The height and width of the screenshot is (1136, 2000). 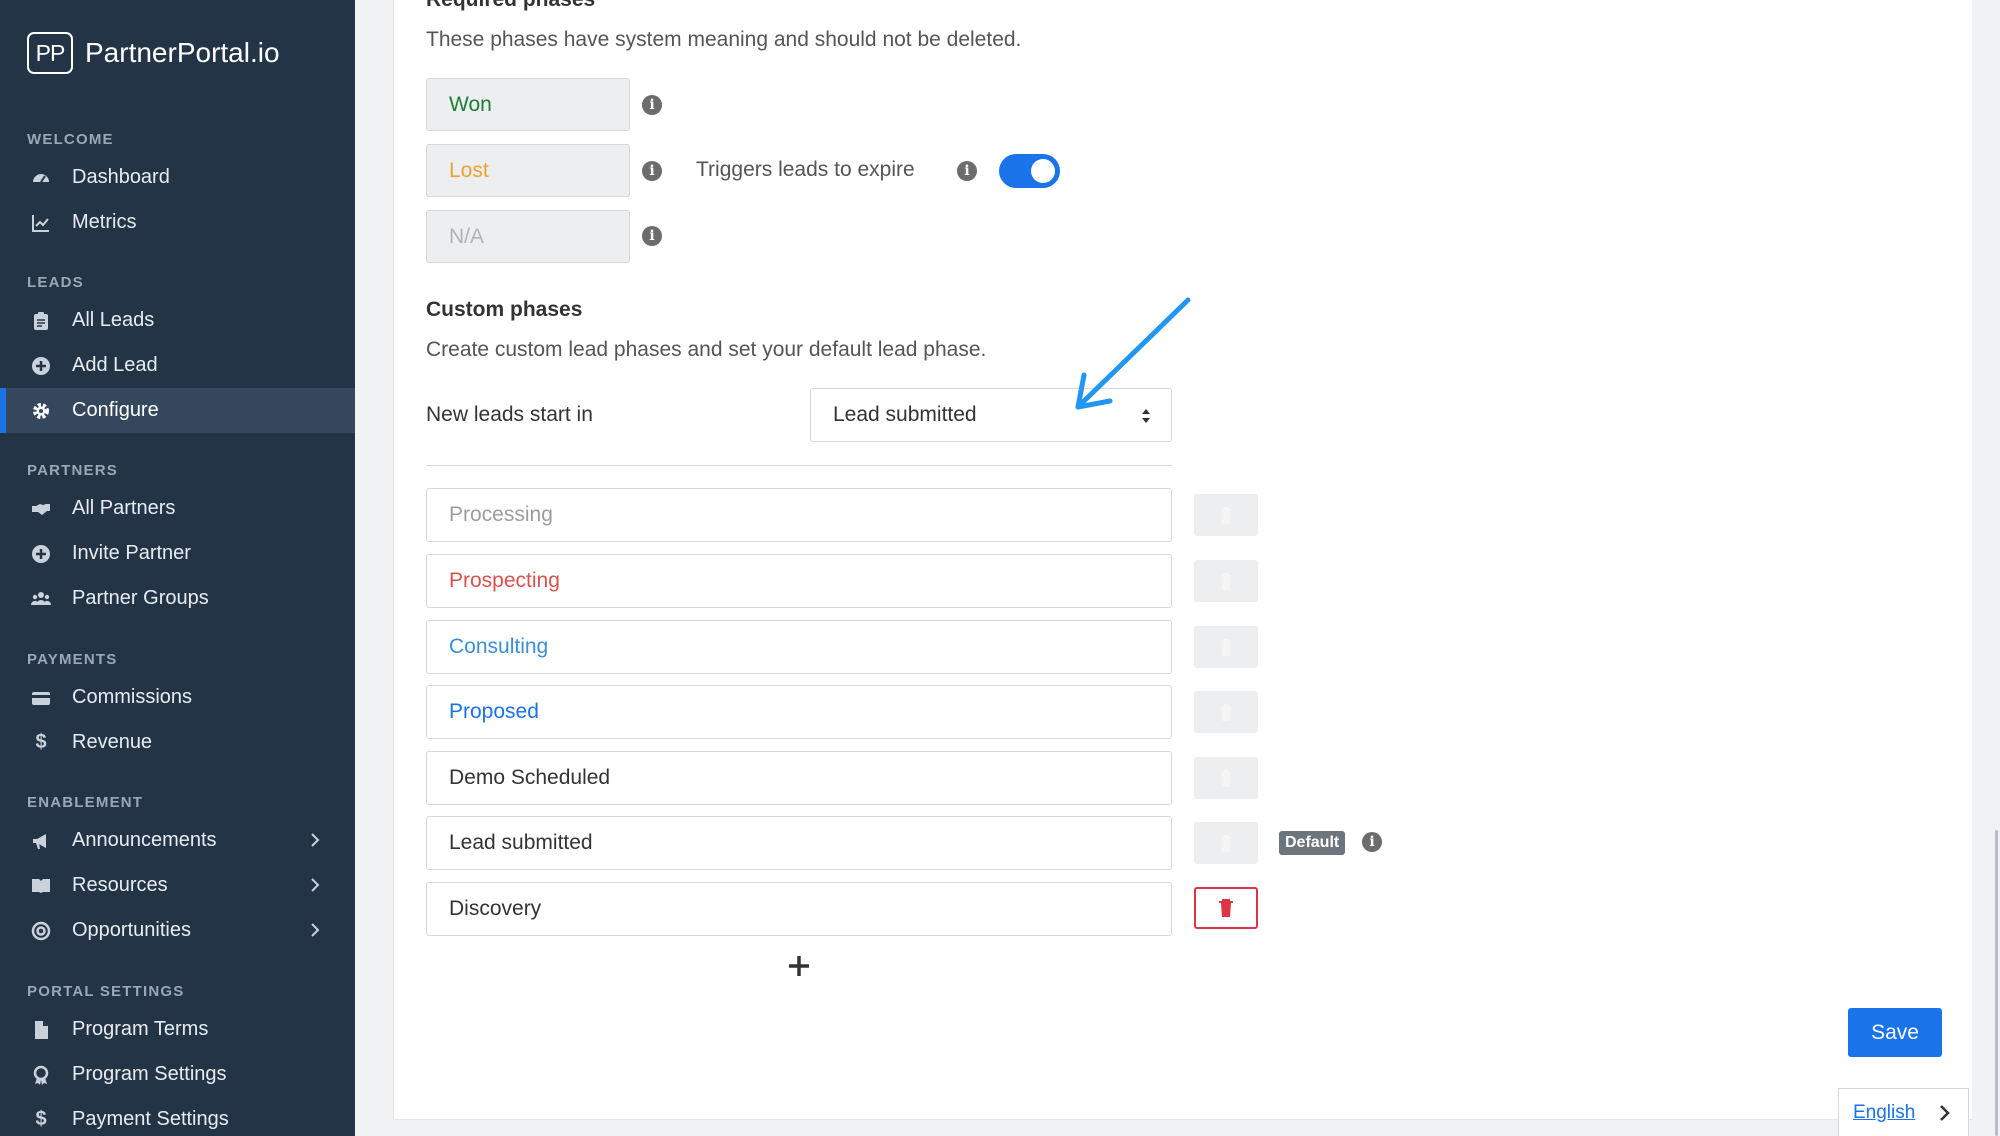 I want to click on custom-phase-input: Lead submitted, so click(x=799, y=843).